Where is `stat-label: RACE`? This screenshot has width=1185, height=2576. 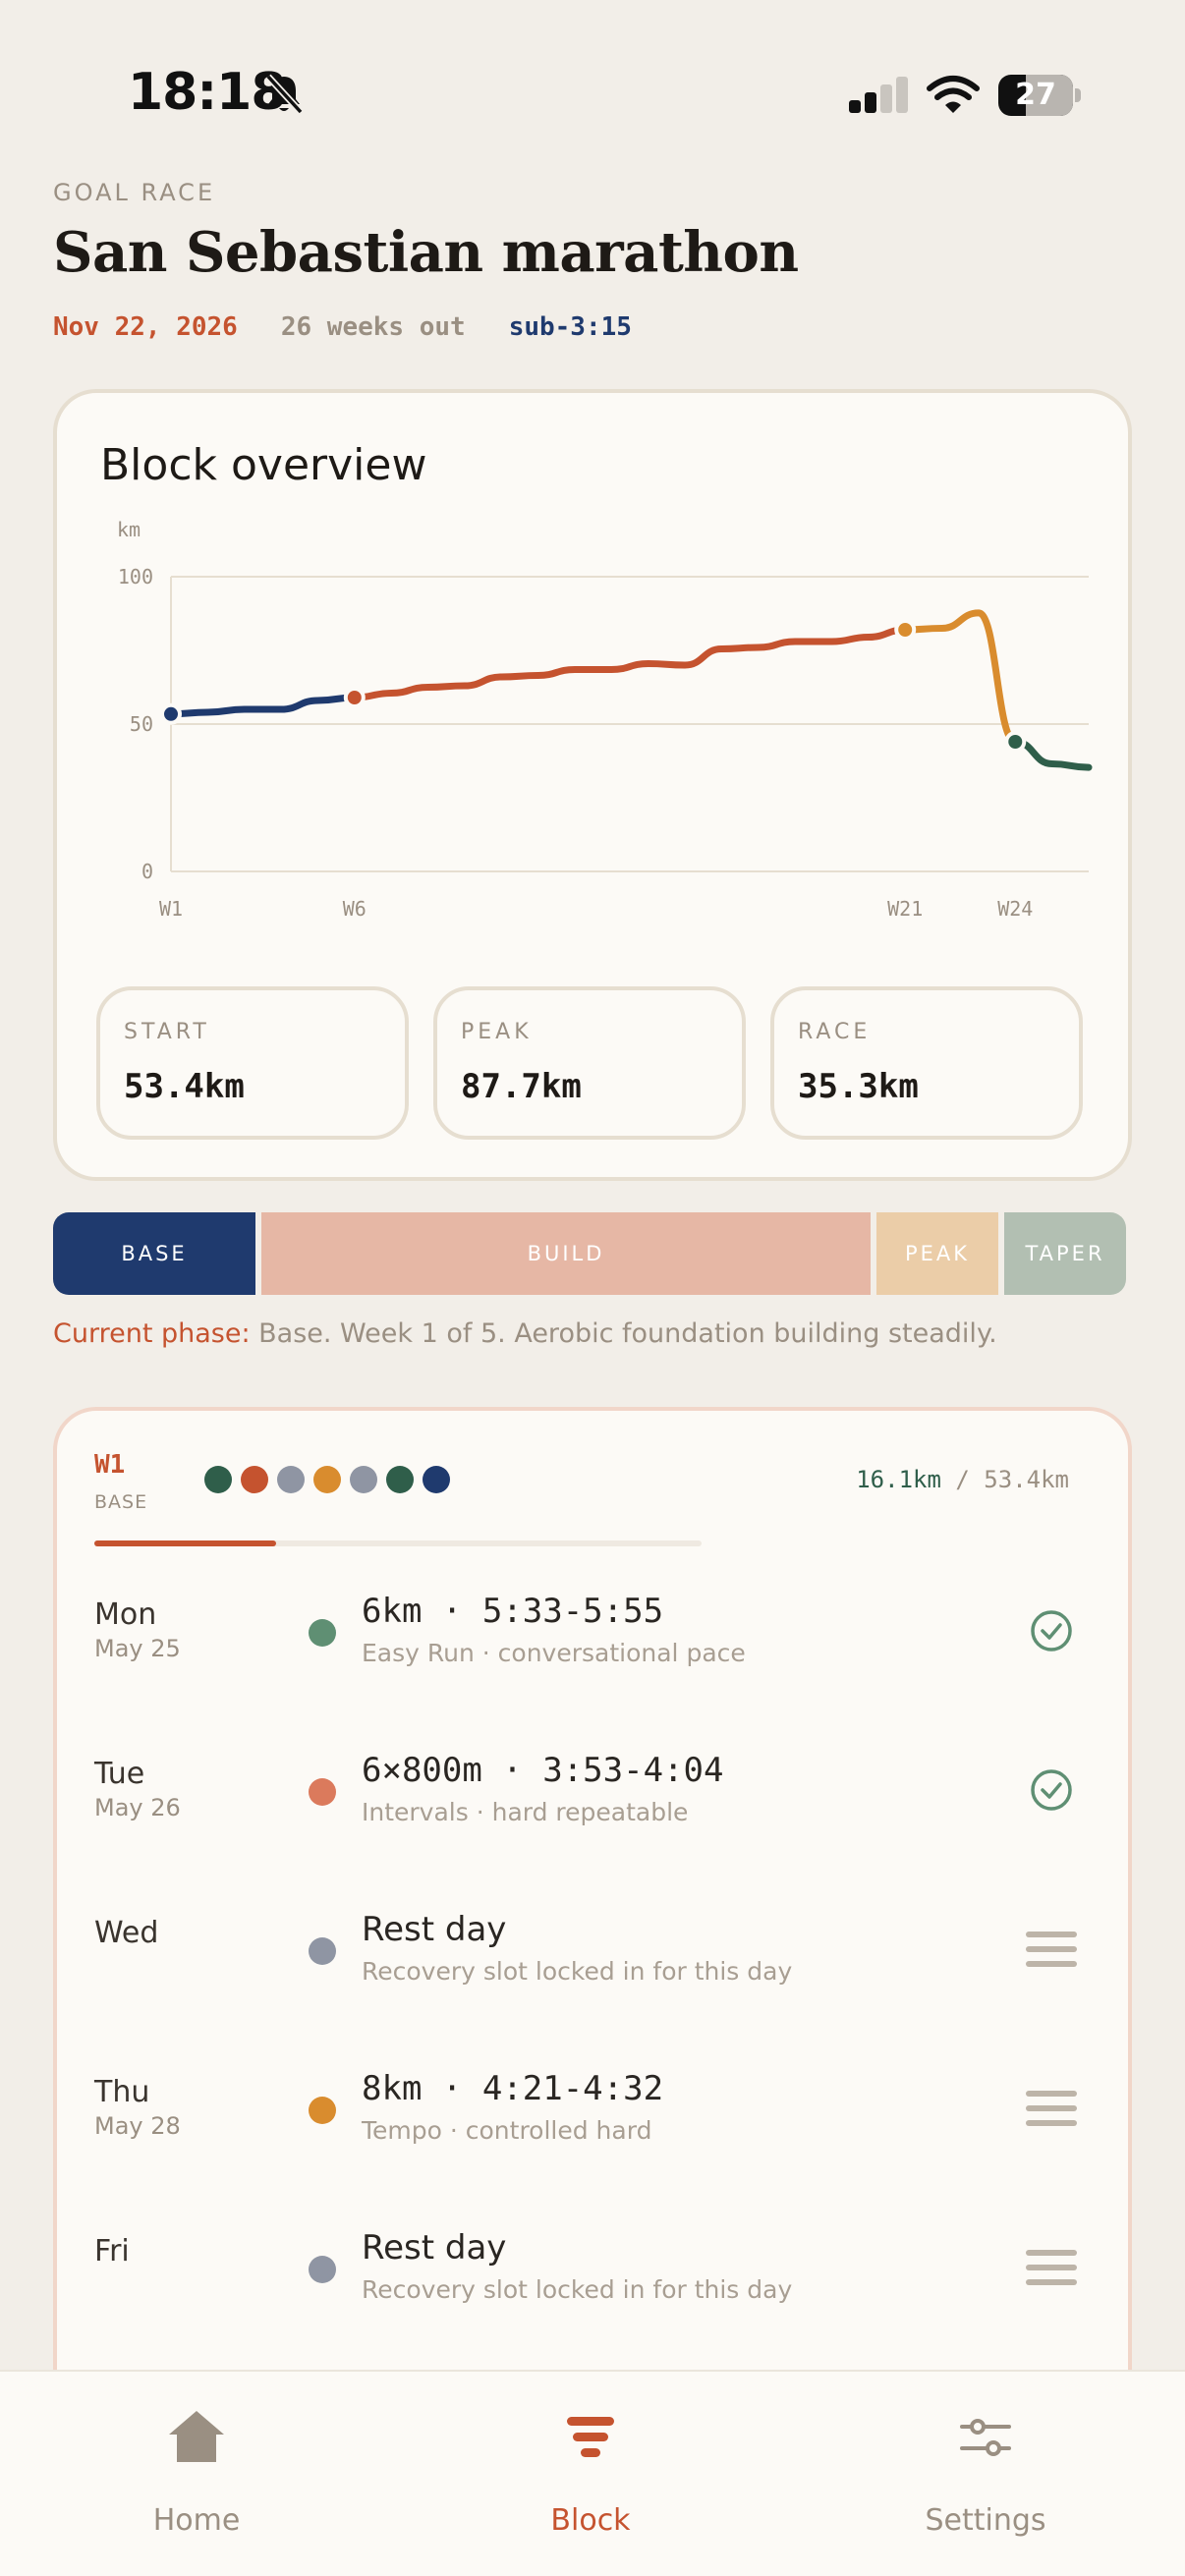
stat-label: RACE is located at coordinates (835, 1032).